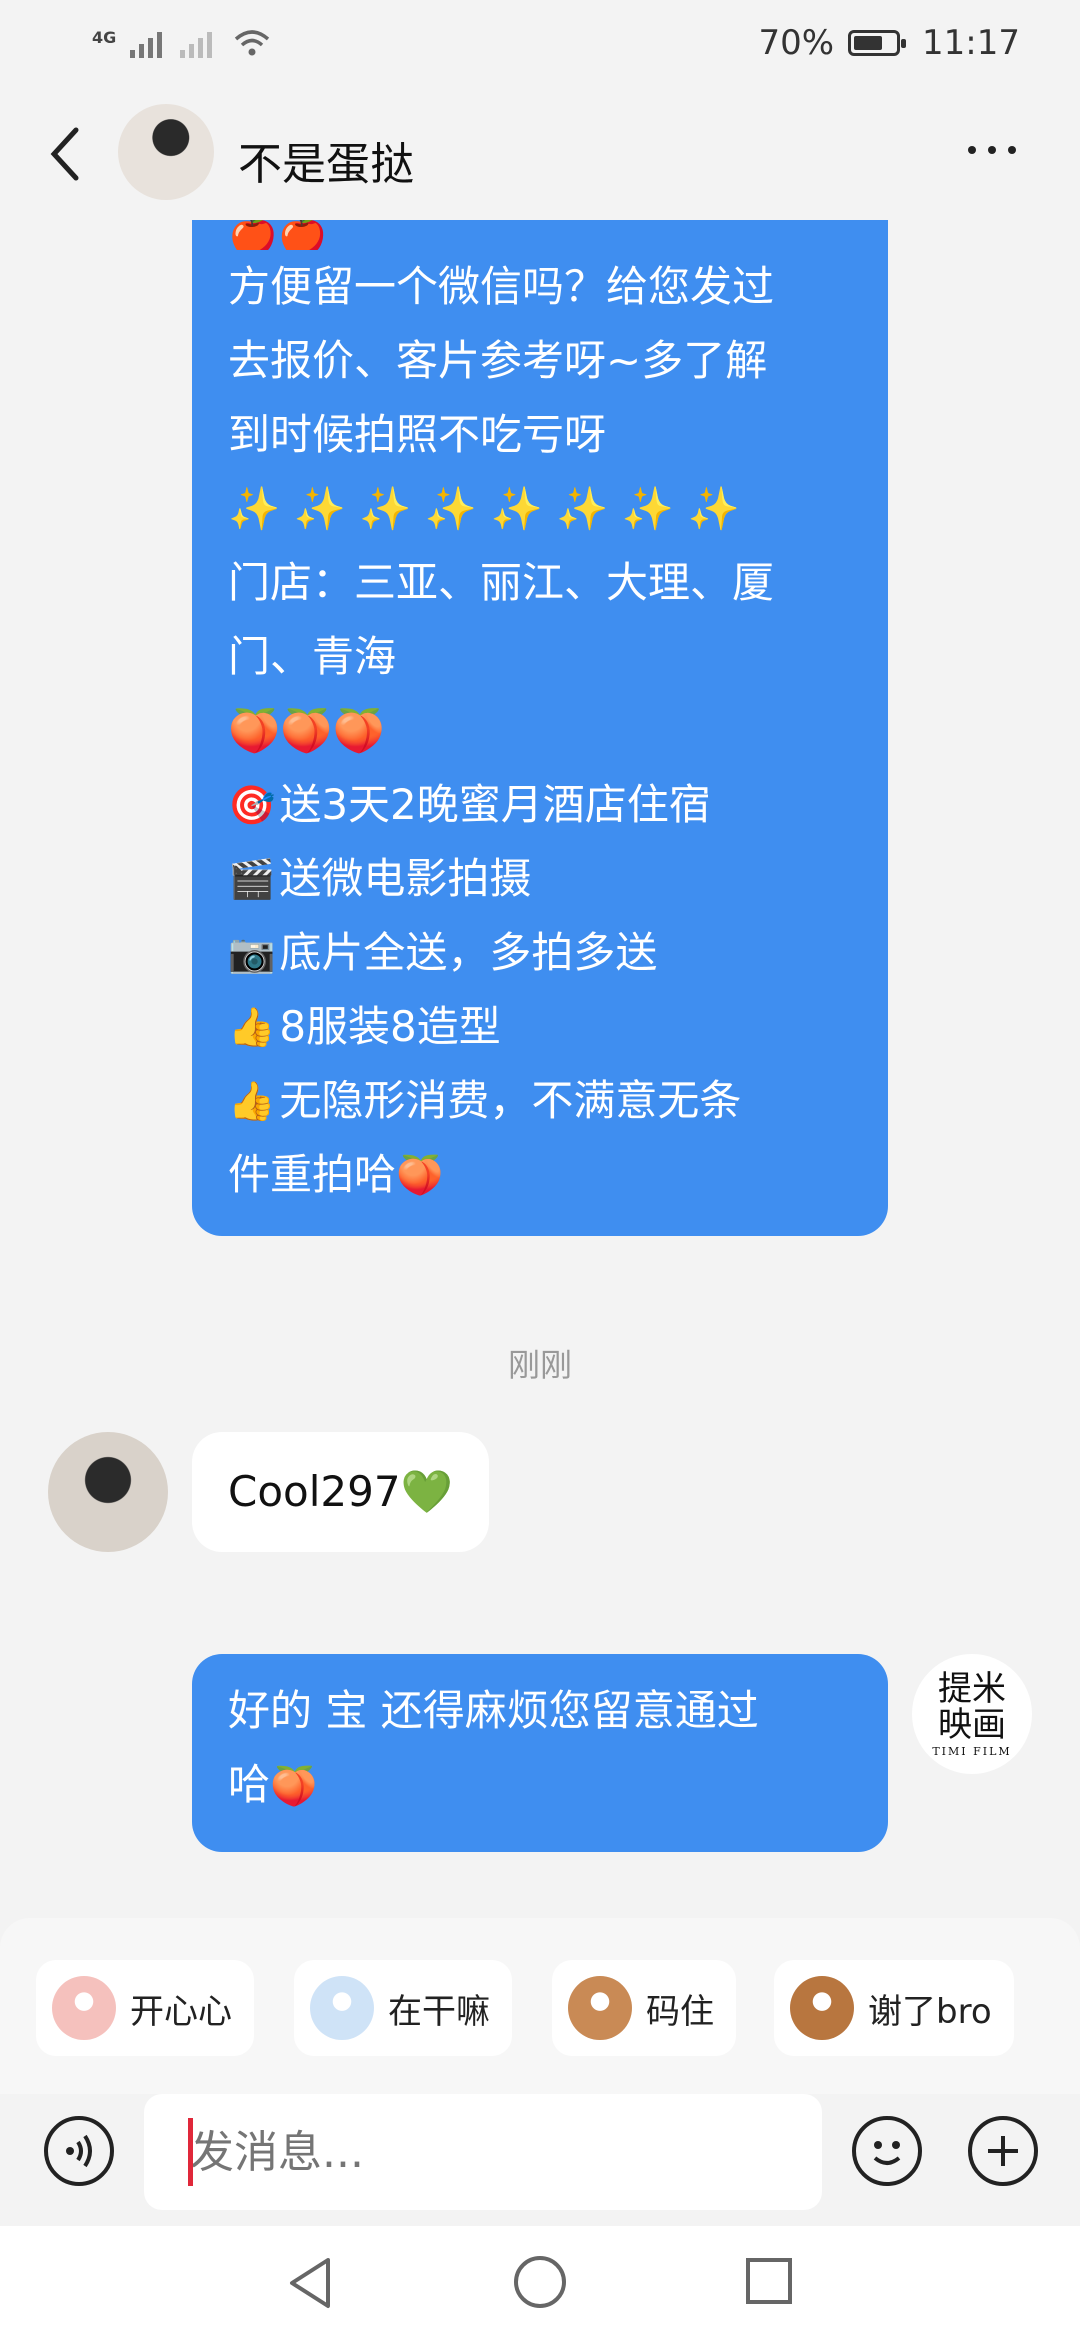 The image size is (1080, 2340). What do you see at coordinates (540, 43) in the screenshot?
I see `status-bar: 4G 70% 11:17` at bounding box center [540, 43].